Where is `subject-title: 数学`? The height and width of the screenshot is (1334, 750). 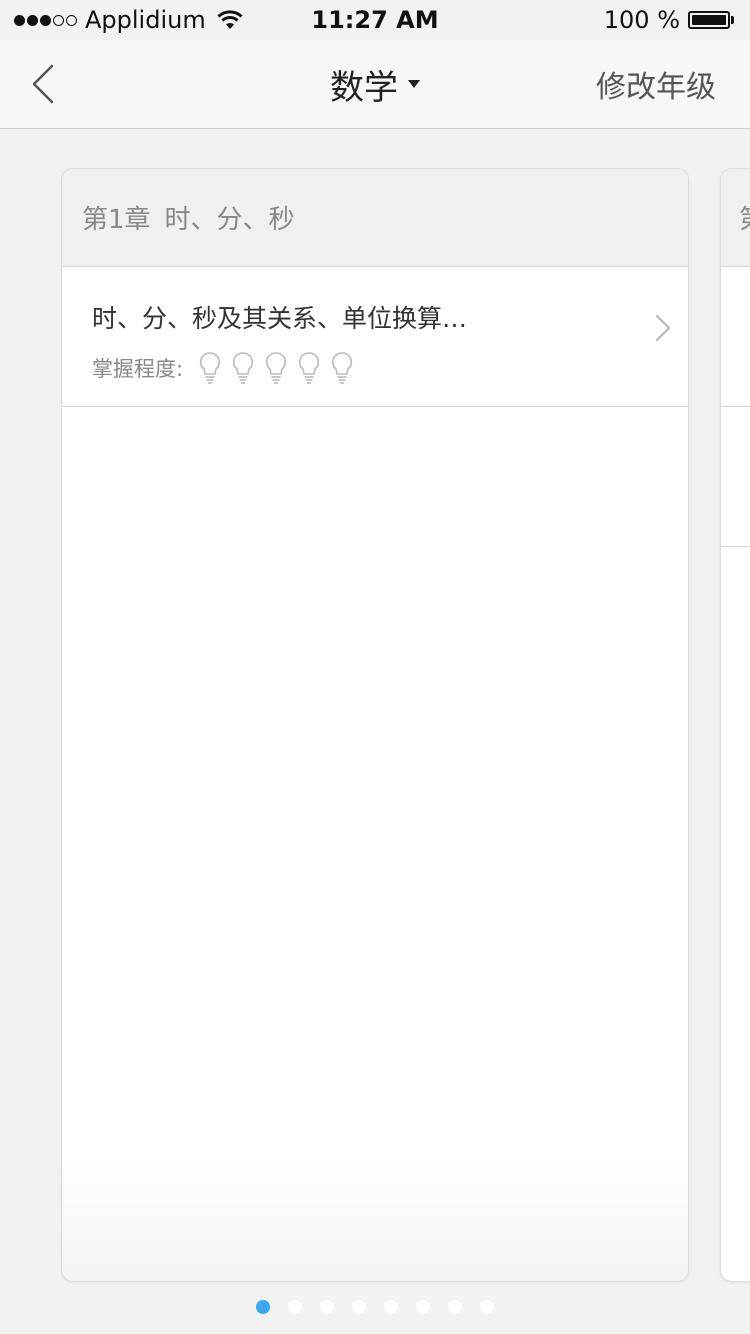
subject-title: 数学 is located at coordinates (364, 84).